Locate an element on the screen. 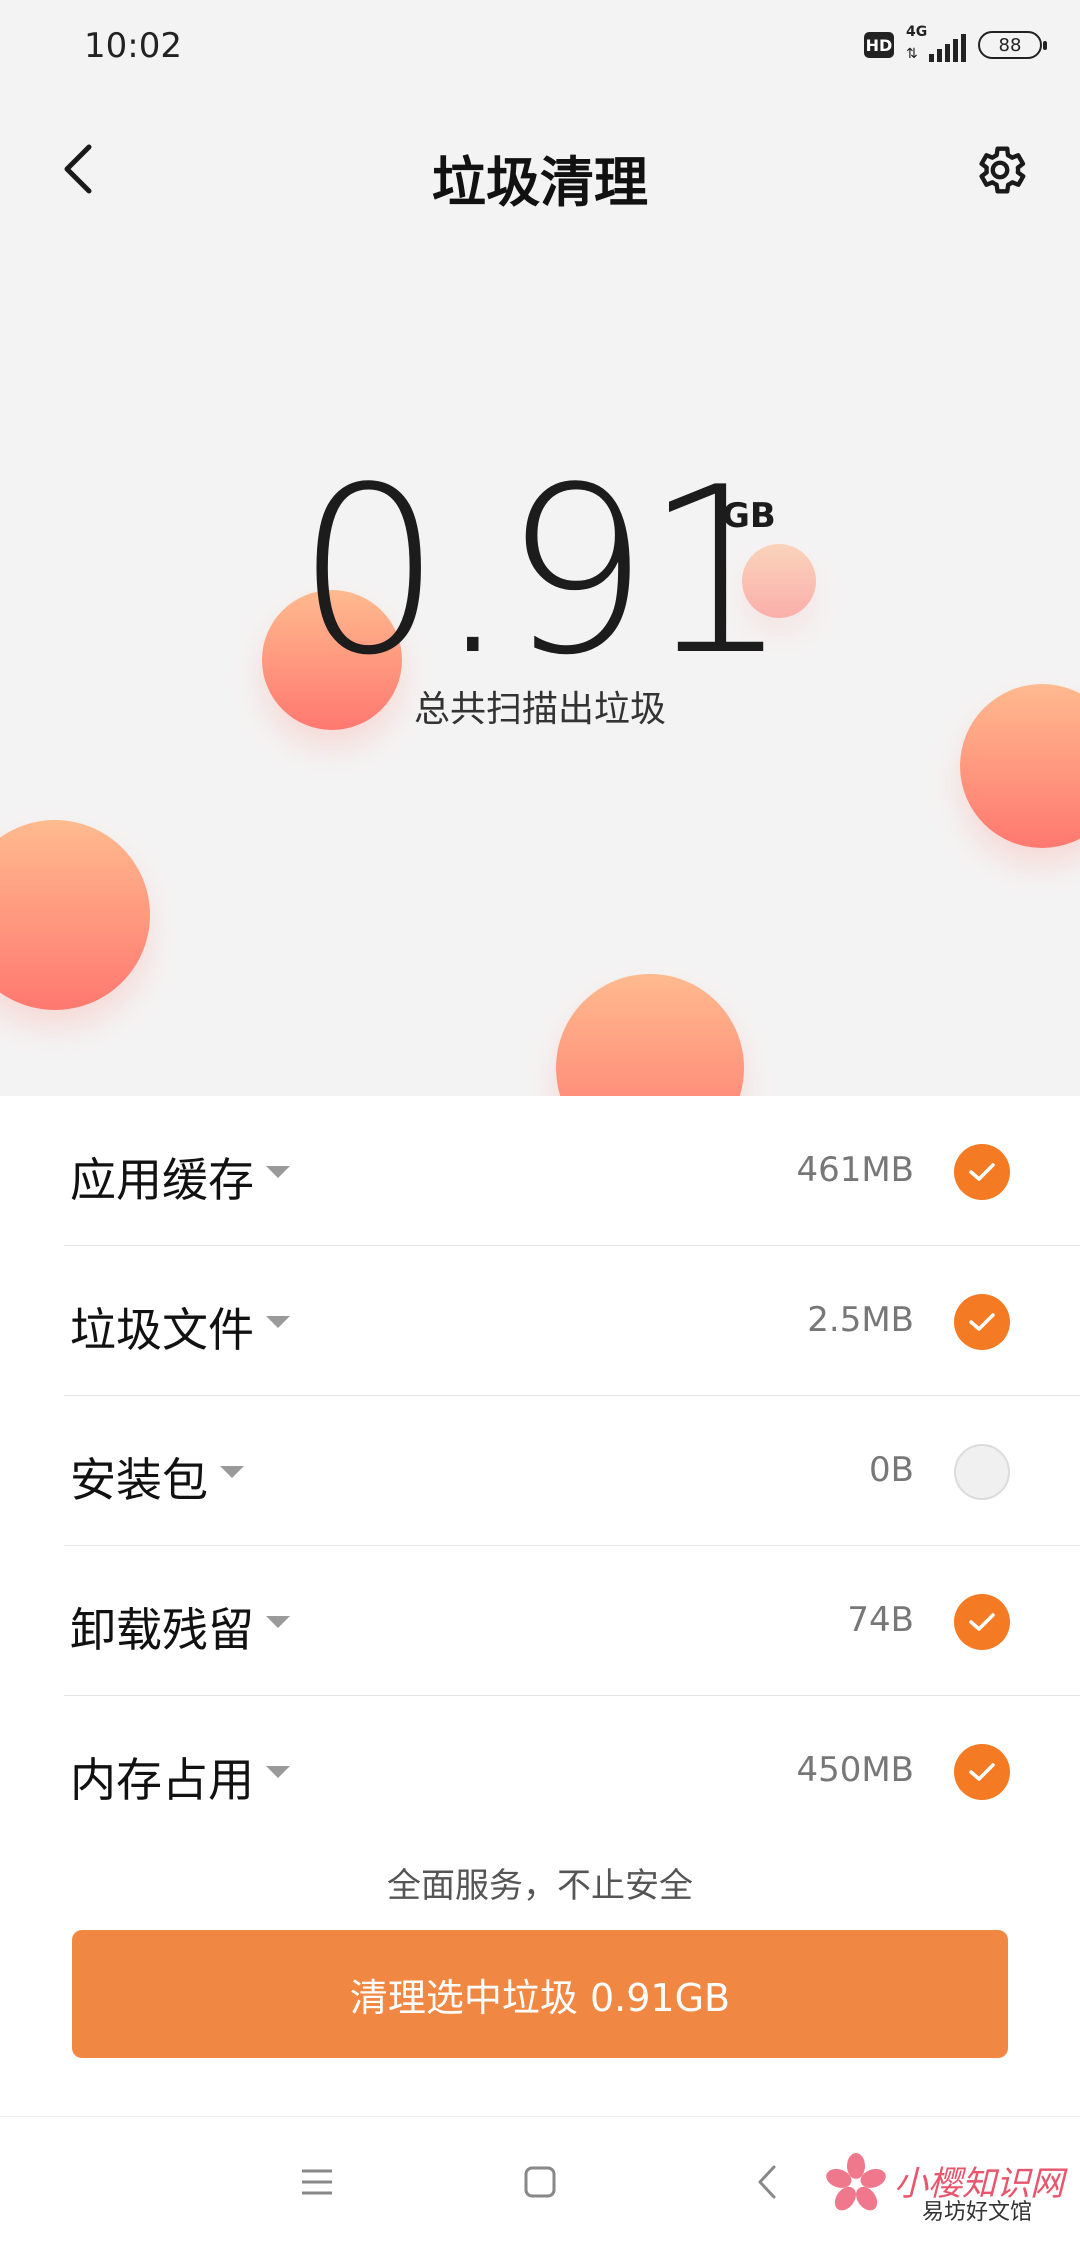  chevron-left-icon is located at coordinates (767, 2182).